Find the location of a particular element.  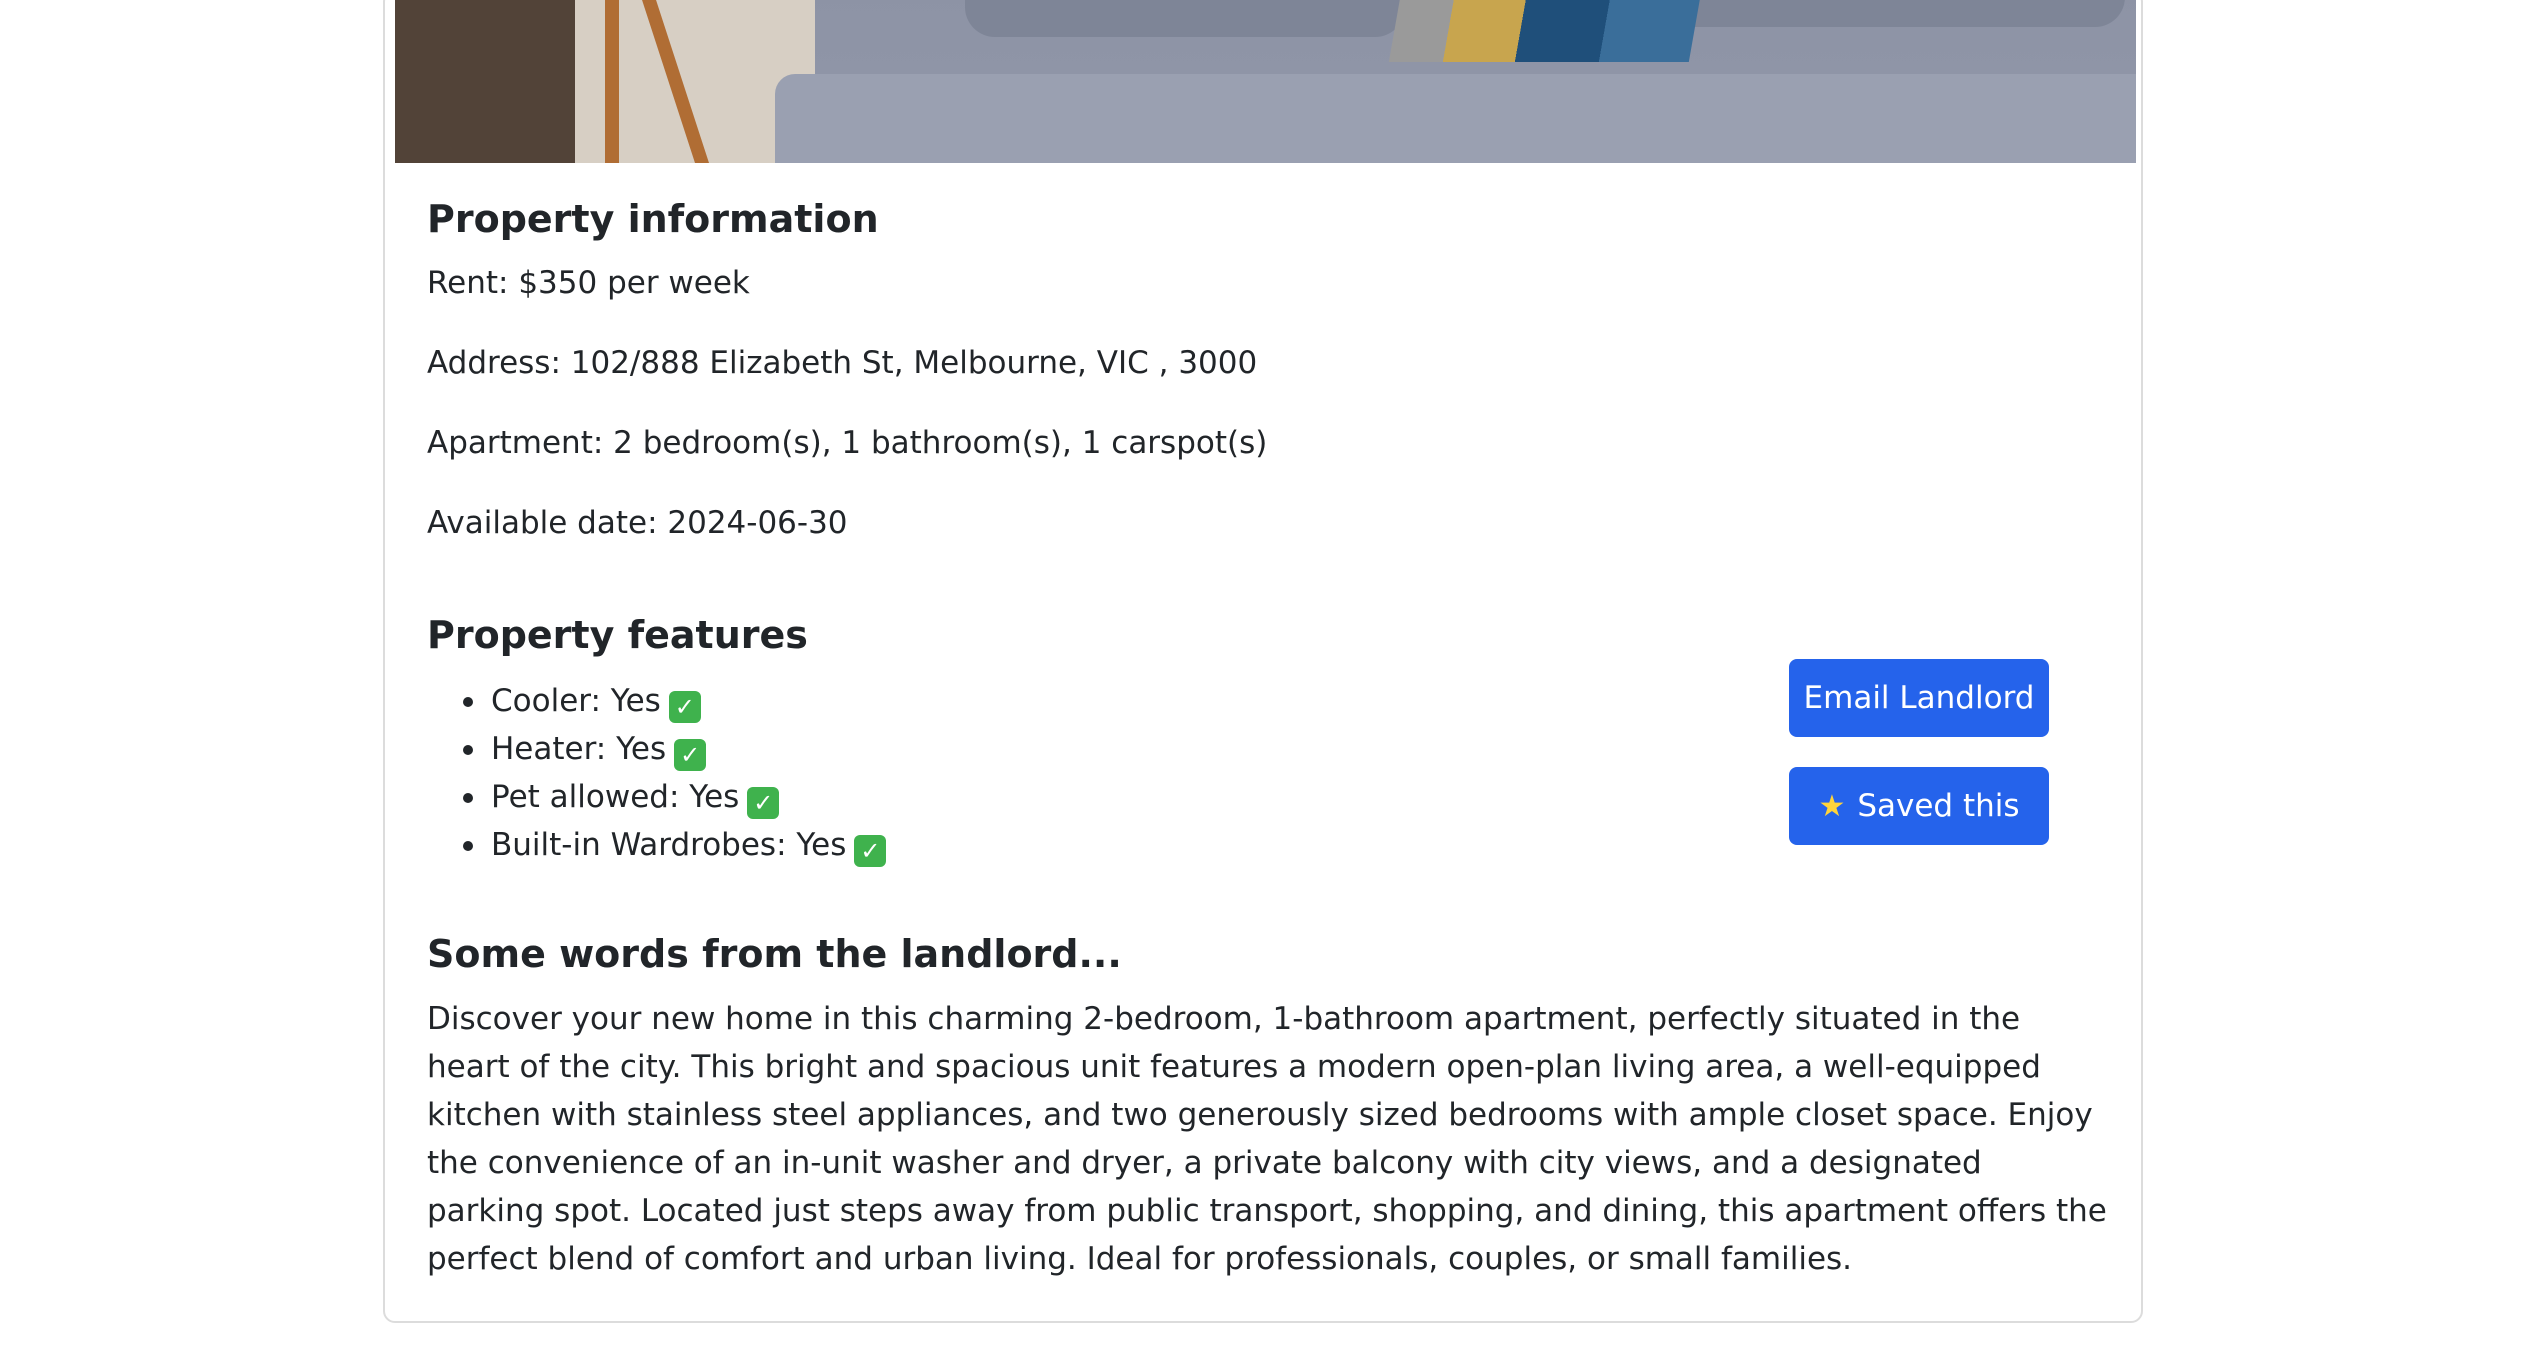

rent-text: Rent: $350 per week is located at coordinates (588, 283).